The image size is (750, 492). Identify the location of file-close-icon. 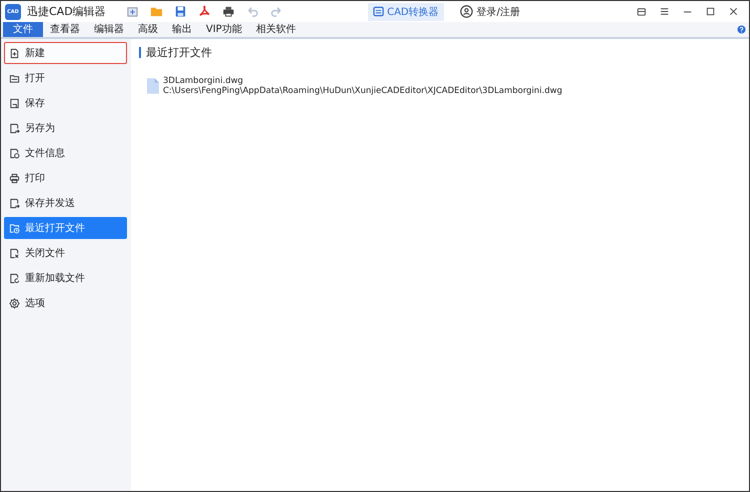
(14, 253).